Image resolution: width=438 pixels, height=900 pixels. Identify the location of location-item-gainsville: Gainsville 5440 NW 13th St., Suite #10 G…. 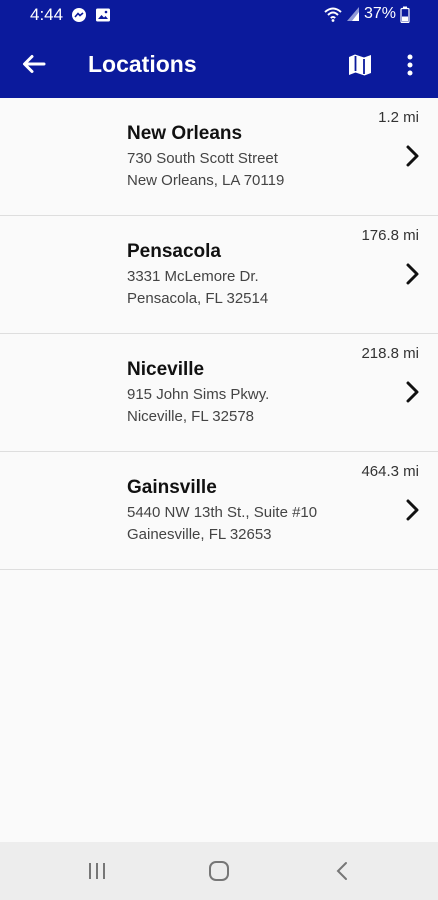
(219, 511).